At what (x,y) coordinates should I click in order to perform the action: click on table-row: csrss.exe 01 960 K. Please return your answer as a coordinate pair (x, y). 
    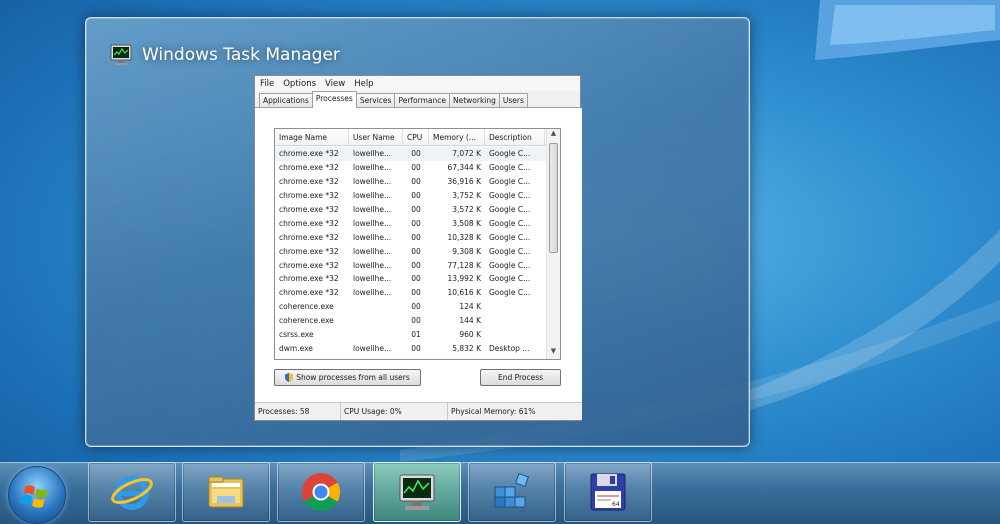
    Looking at the image, I should click on (411, 335).